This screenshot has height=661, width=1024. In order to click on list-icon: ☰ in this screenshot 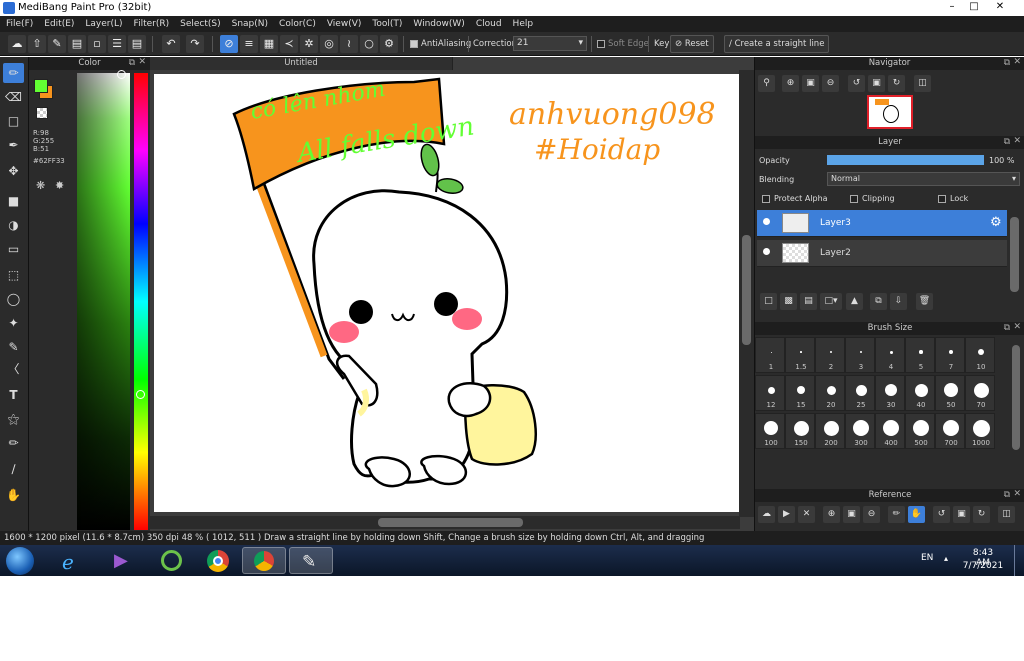, I will do `click(117, 44)`.